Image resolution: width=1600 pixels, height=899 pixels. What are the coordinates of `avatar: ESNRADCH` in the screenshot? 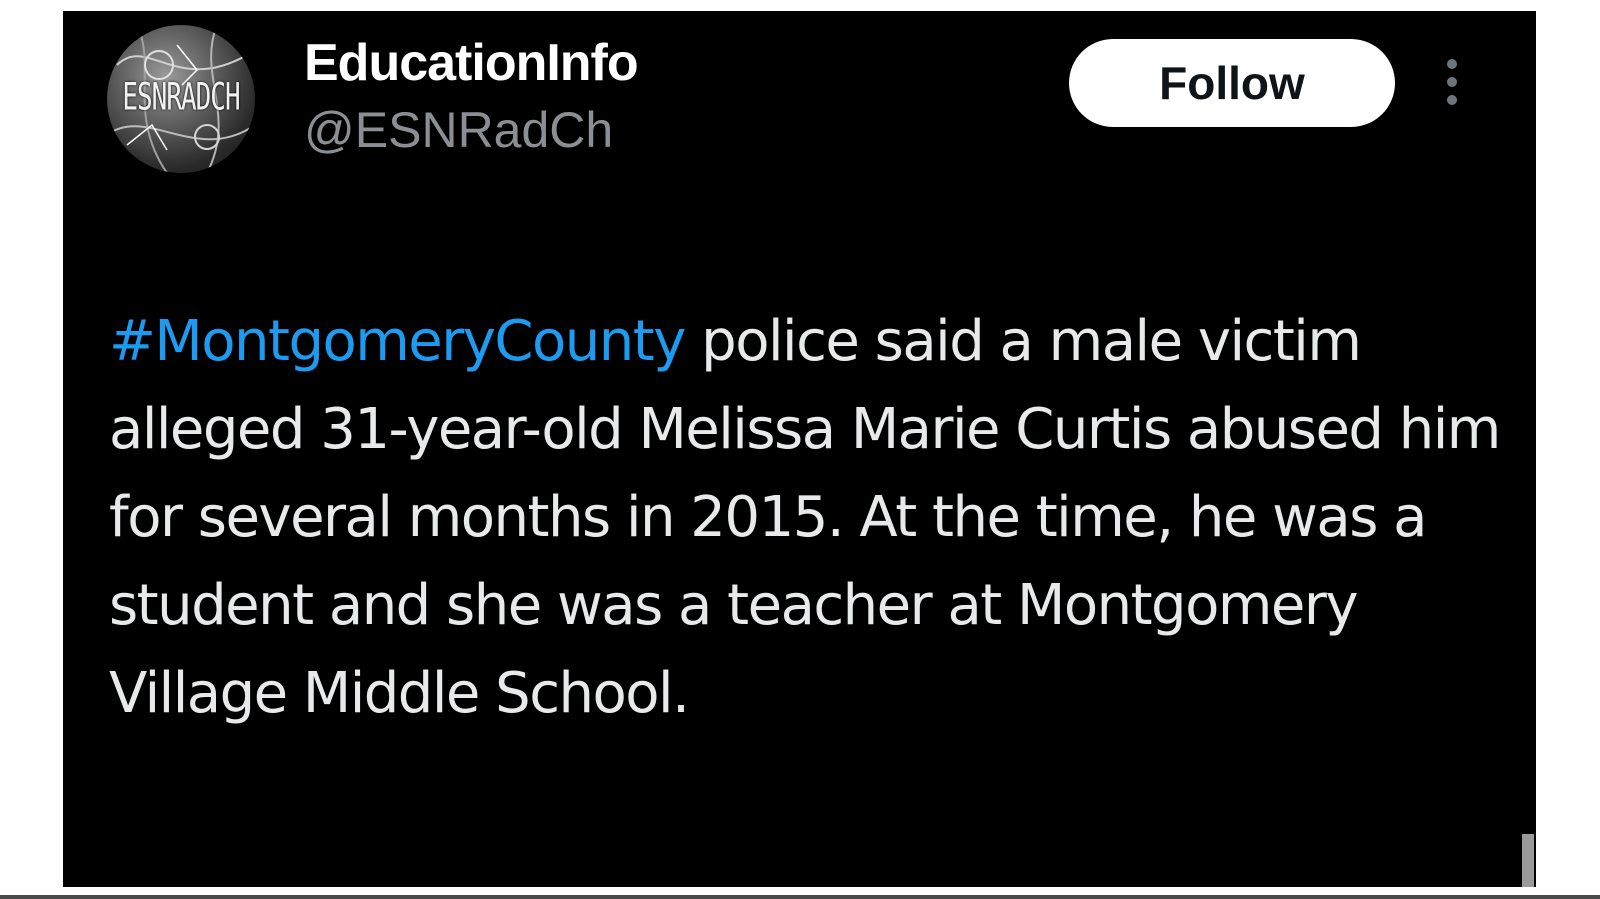 It's located at (181, 99).